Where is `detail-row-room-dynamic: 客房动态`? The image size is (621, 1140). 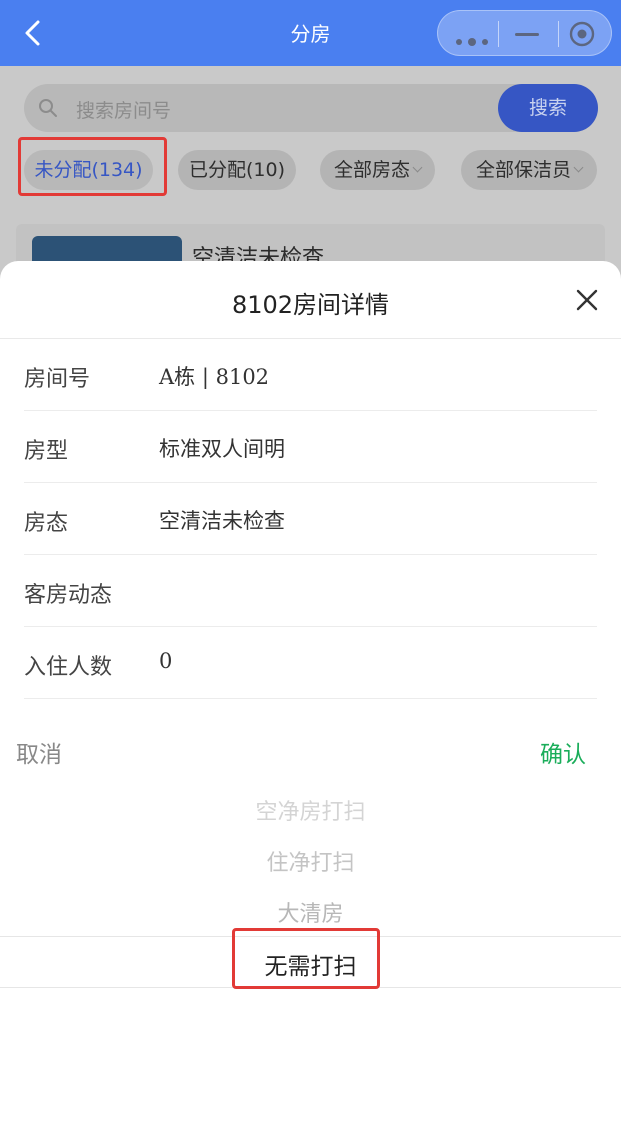
detail-row-room-dynamic: 客房动态 is located at coordinates (310, 591).